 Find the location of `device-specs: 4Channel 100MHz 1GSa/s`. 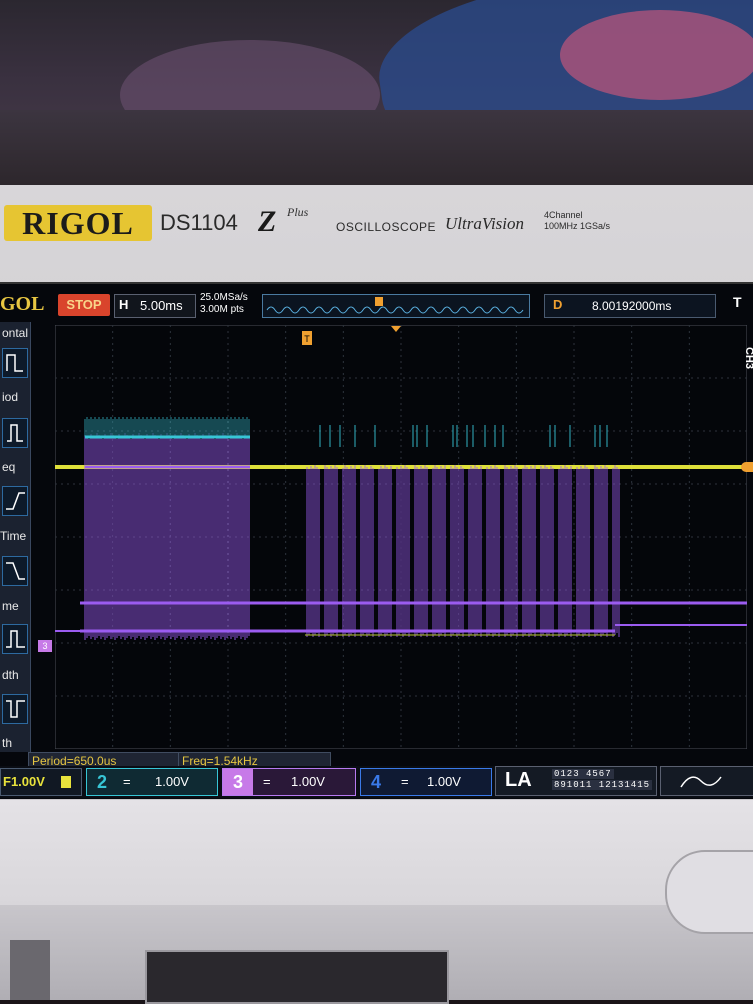

device-specs: 4Channel 100MHz 1GSa/s is located at coordinates (577, 221).